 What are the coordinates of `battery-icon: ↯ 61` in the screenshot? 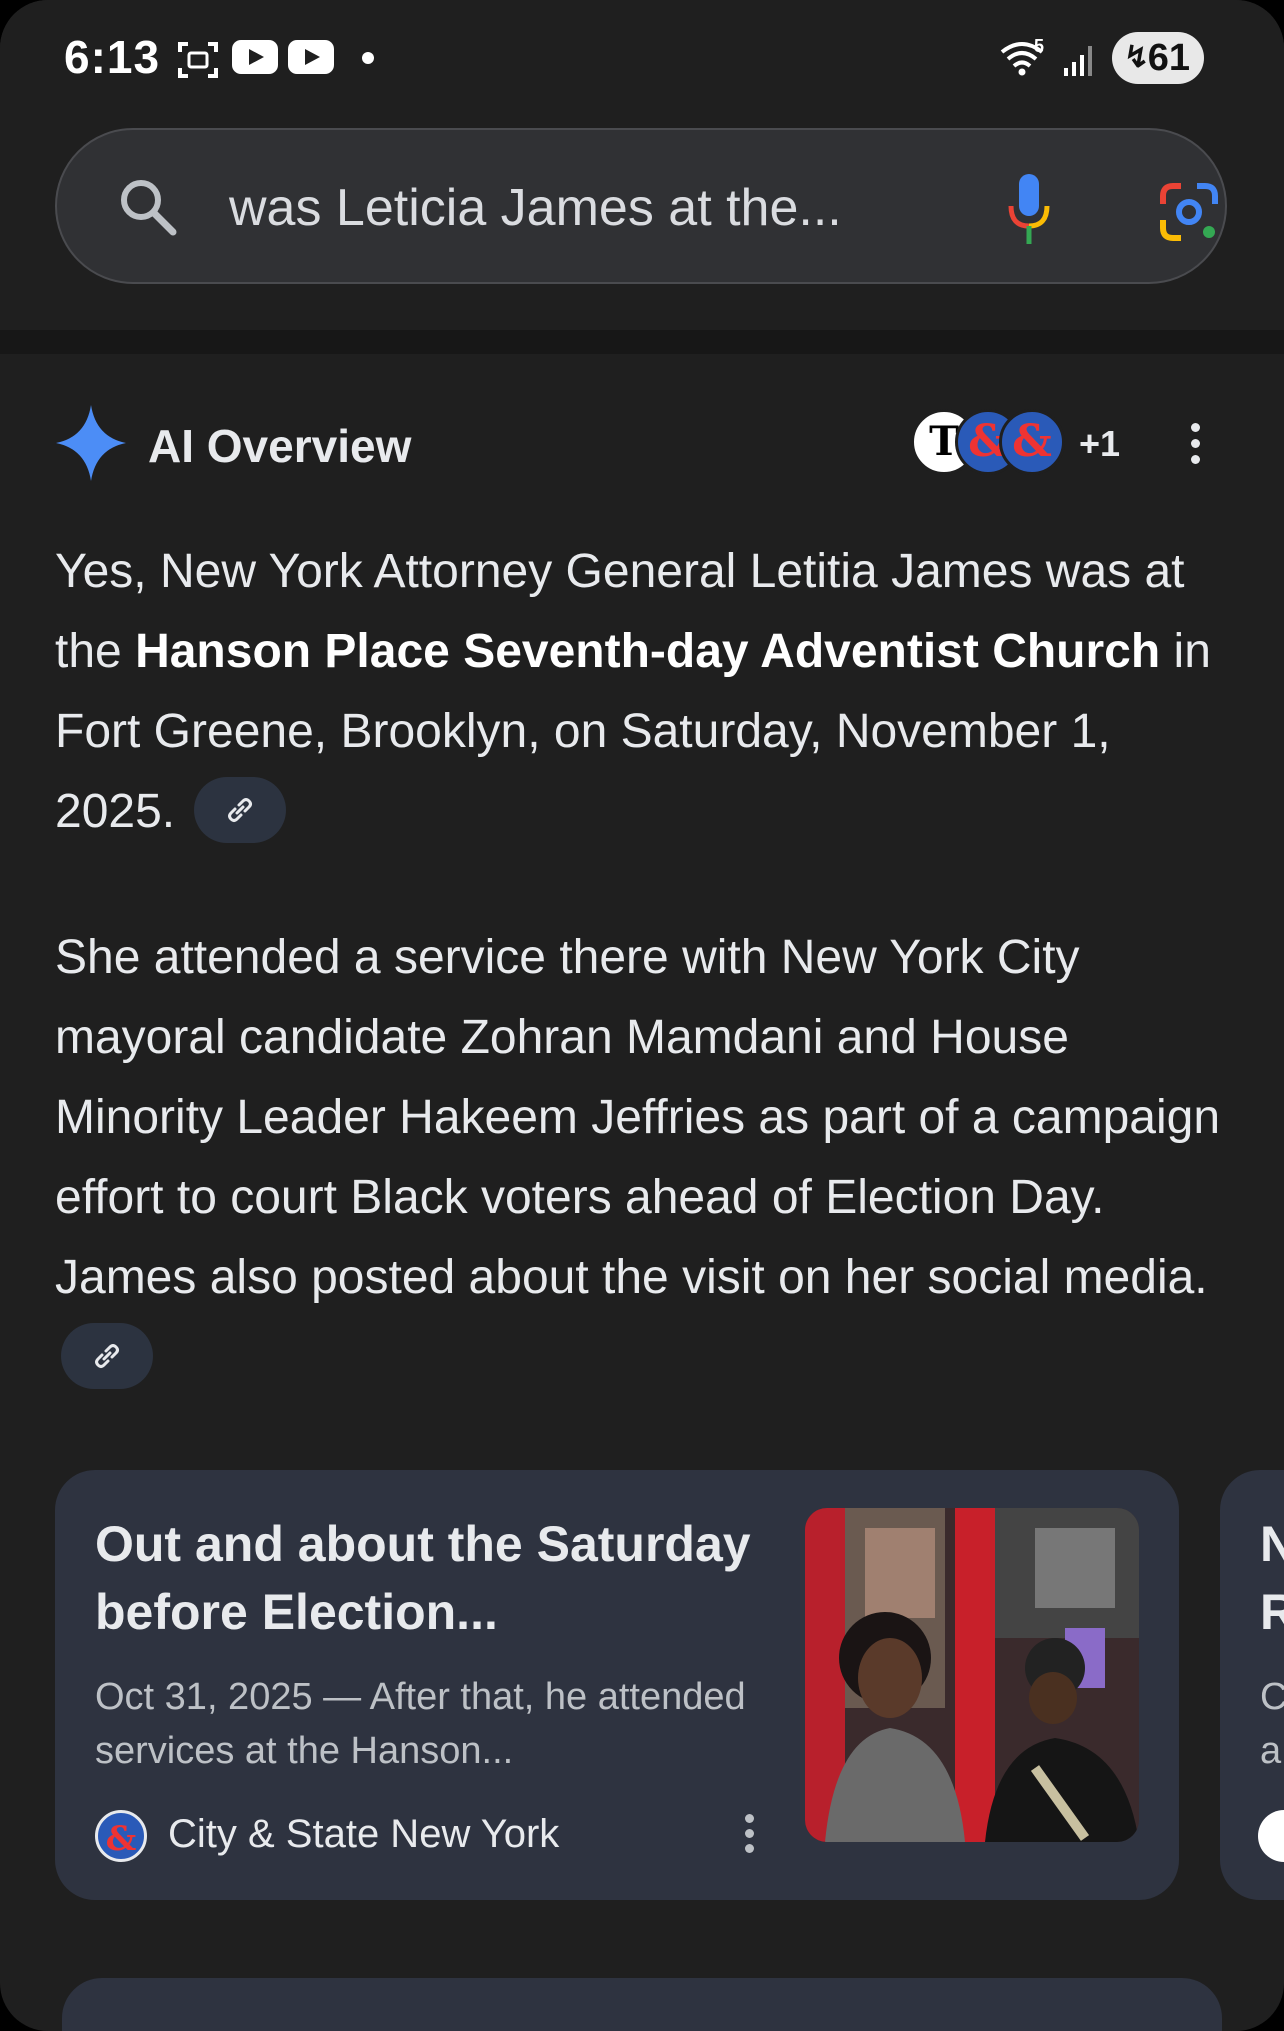 It's located at (1158, 58).